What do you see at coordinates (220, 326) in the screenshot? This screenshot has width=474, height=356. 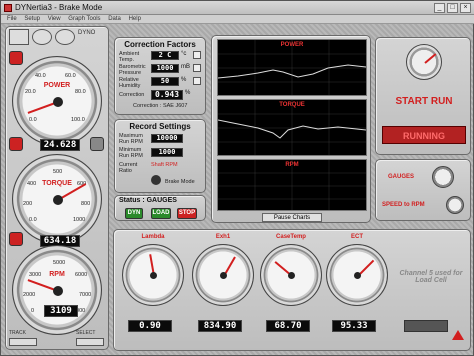 I see `exh1-readout: 834.90` at bounding box center [220, 326].